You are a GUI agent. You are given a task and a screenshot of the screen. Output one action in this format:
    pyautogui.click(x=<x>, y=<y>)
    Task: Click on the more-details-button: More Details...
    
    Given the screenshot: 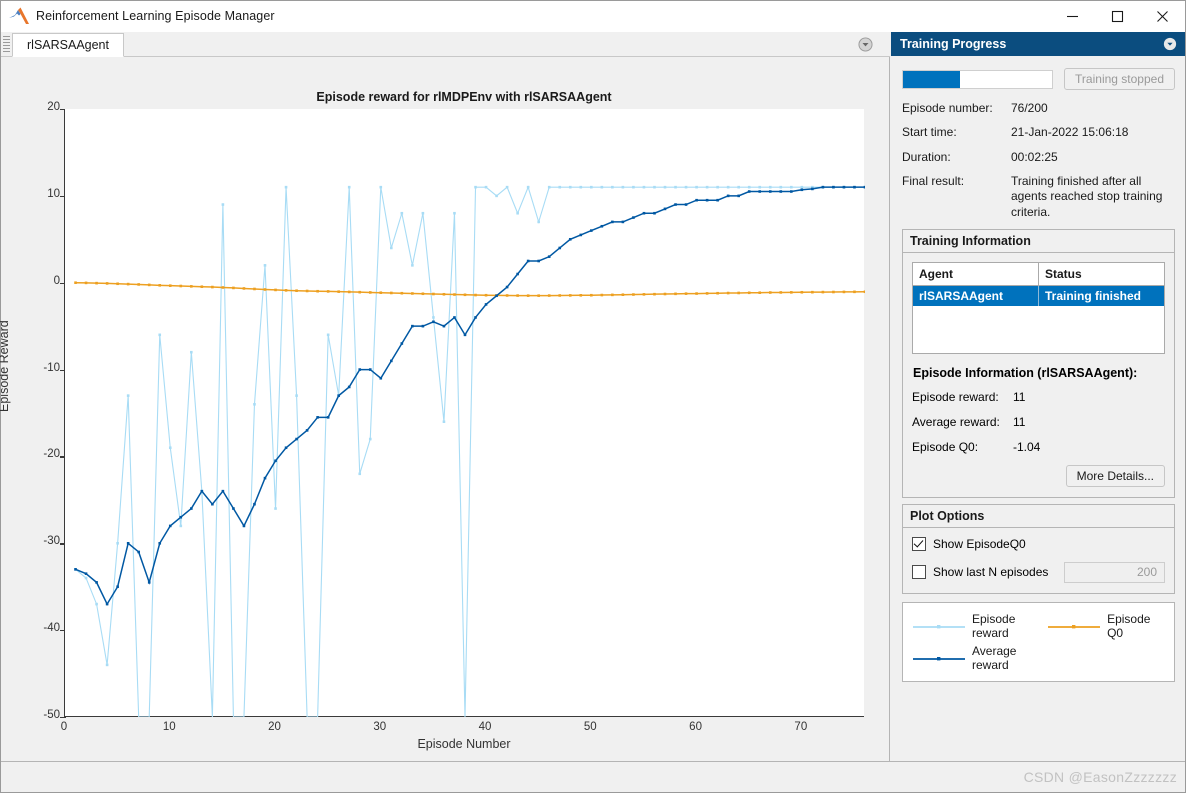 What is the action you would take?
    pyautogui.click(x=1115, y=475)
    